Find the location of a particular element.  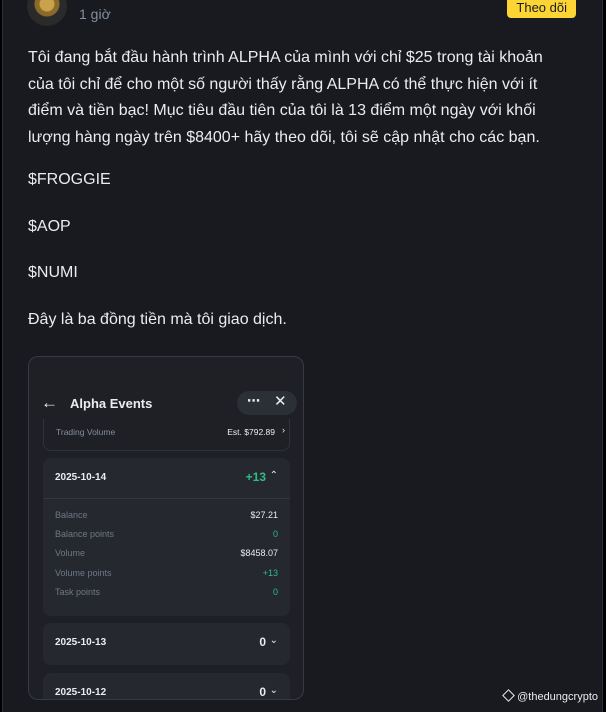

post-closing: Đây là ba đồng tiền mà tôi giao dịch. is located at coordinates (157, 319).